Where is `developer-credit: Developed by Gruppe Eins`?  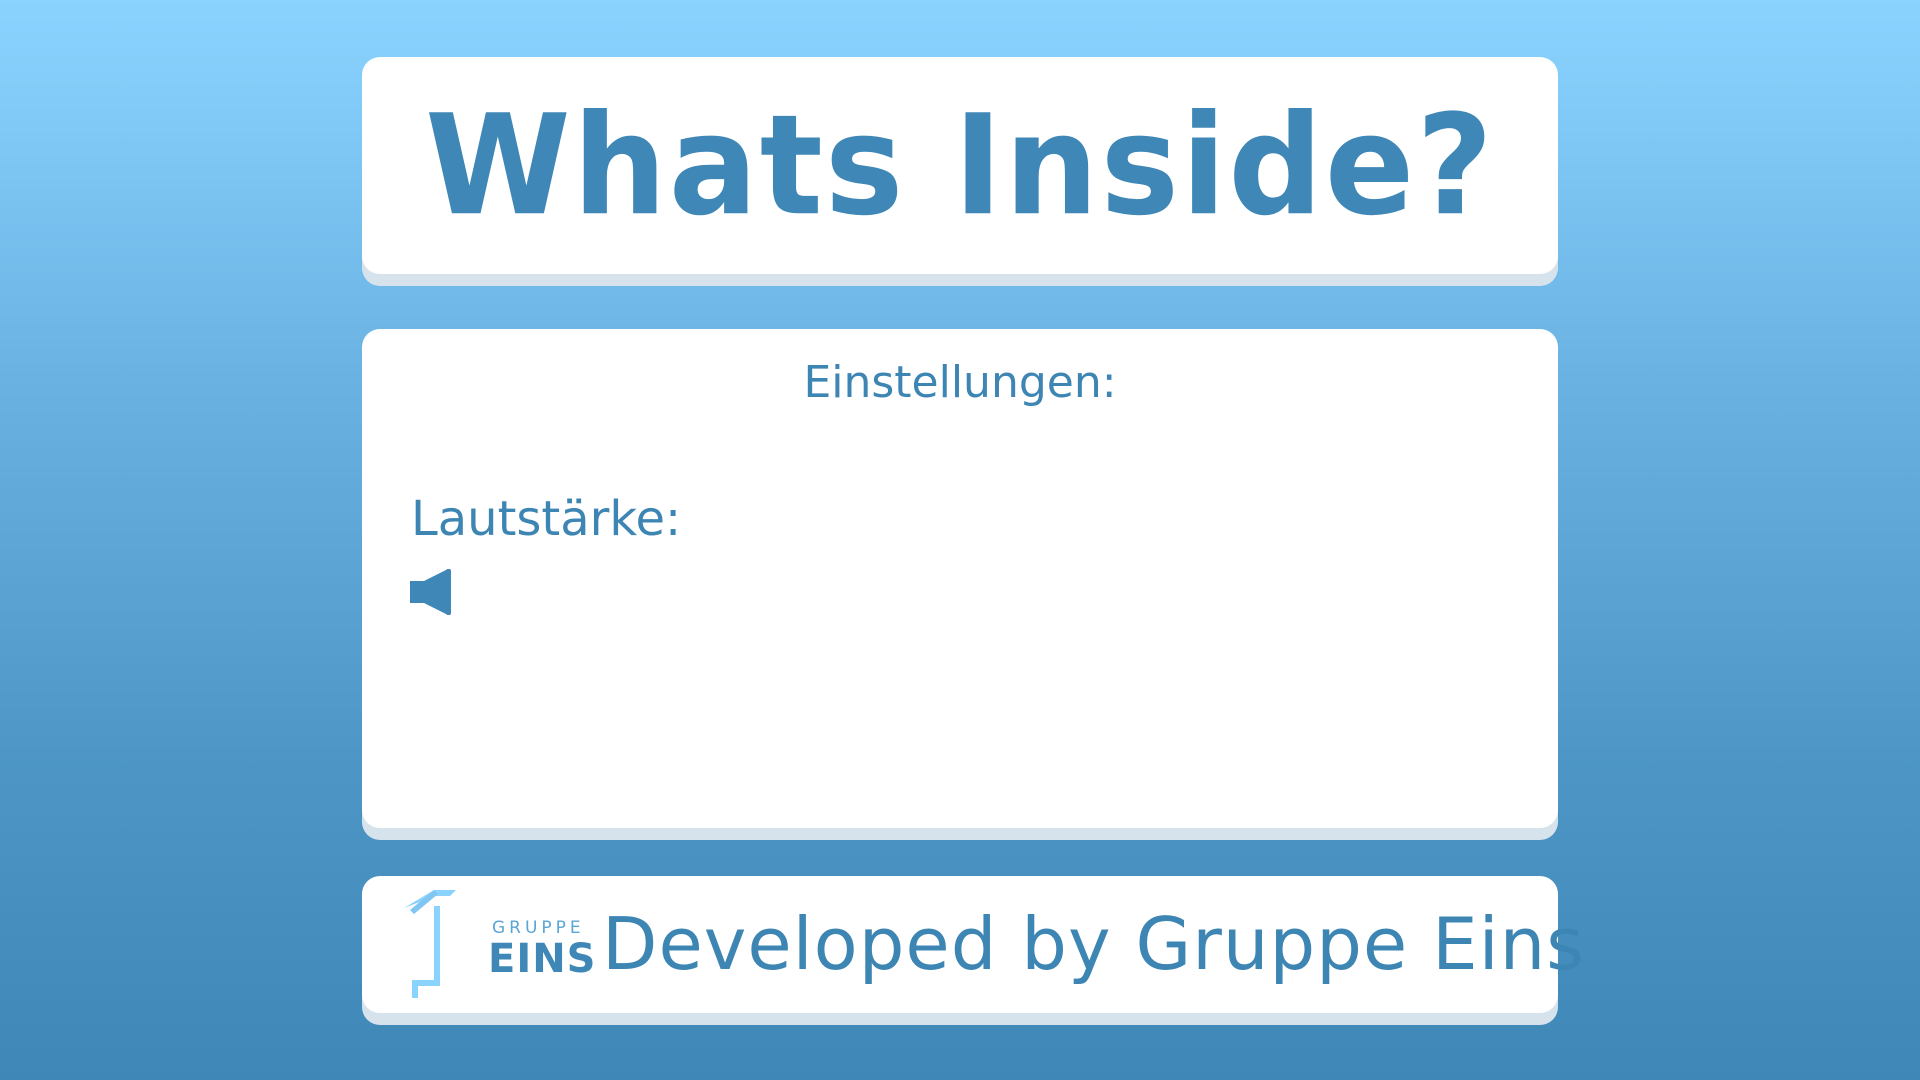
developer-credit: Developed by Gruppe Eins is located at coordinates (1093, 944).